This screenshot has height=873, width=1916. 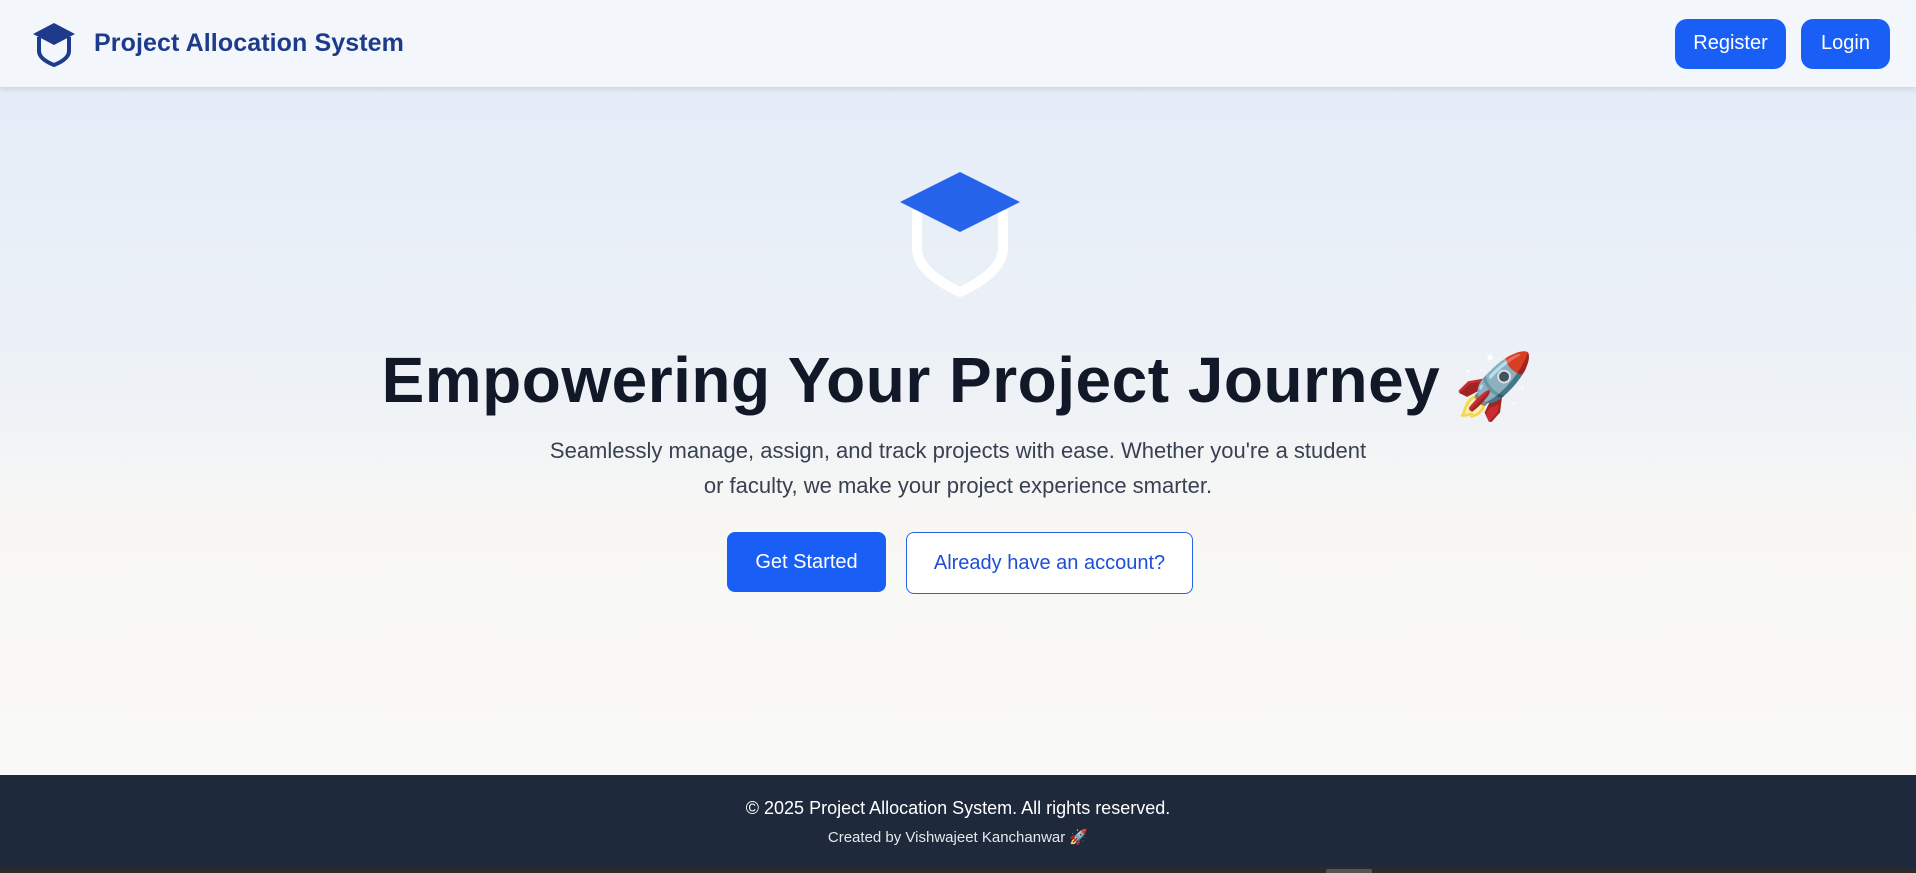 I want to click on footer-credit: Created by Vishwajeet Kanchanwar 🚀, so click(x=958, y=837).